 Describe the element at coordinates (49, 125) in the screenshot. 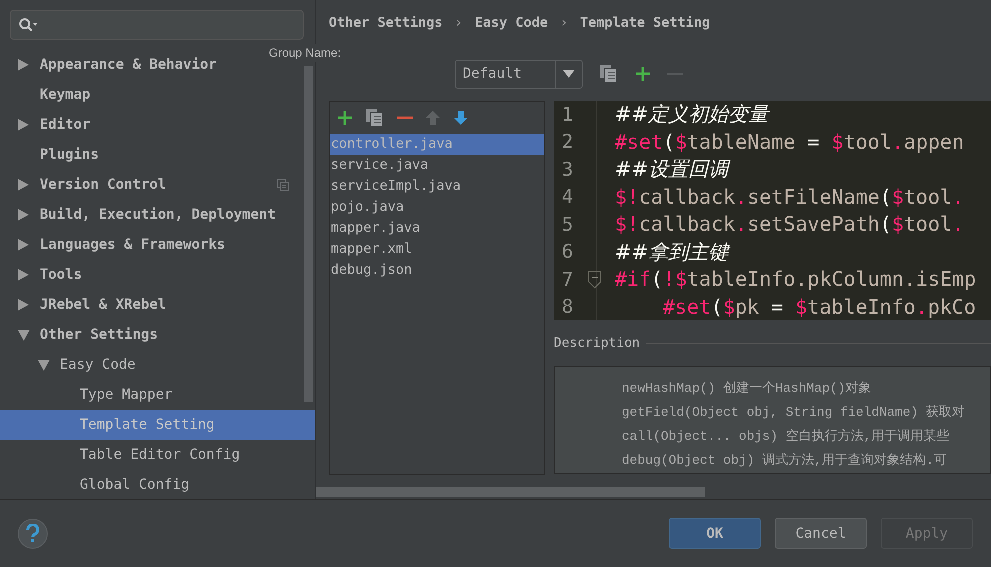

I see `tree-item: Editor` at that location.